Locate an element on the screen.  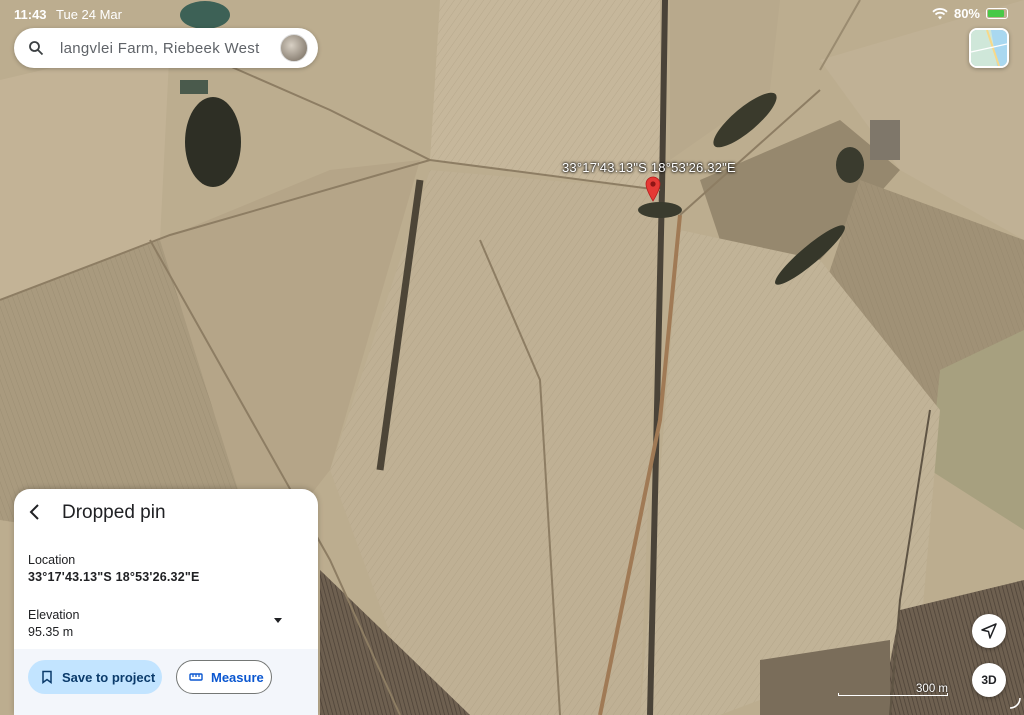
battery-percent: 80% is located at coordinates (966, 13).